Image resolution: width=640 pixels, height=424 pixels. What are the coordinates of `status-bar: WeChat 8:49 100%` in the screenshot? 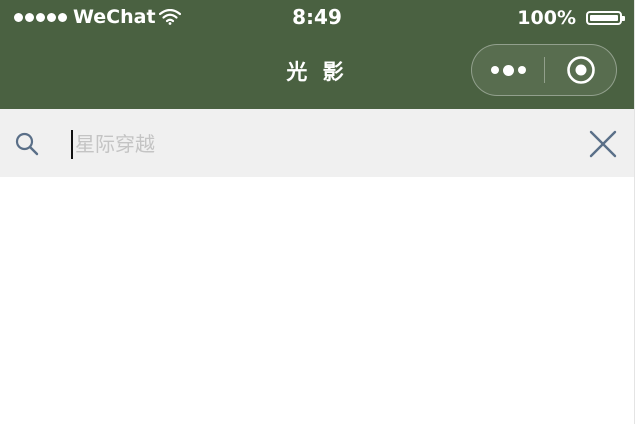 It's located at (317, 18).